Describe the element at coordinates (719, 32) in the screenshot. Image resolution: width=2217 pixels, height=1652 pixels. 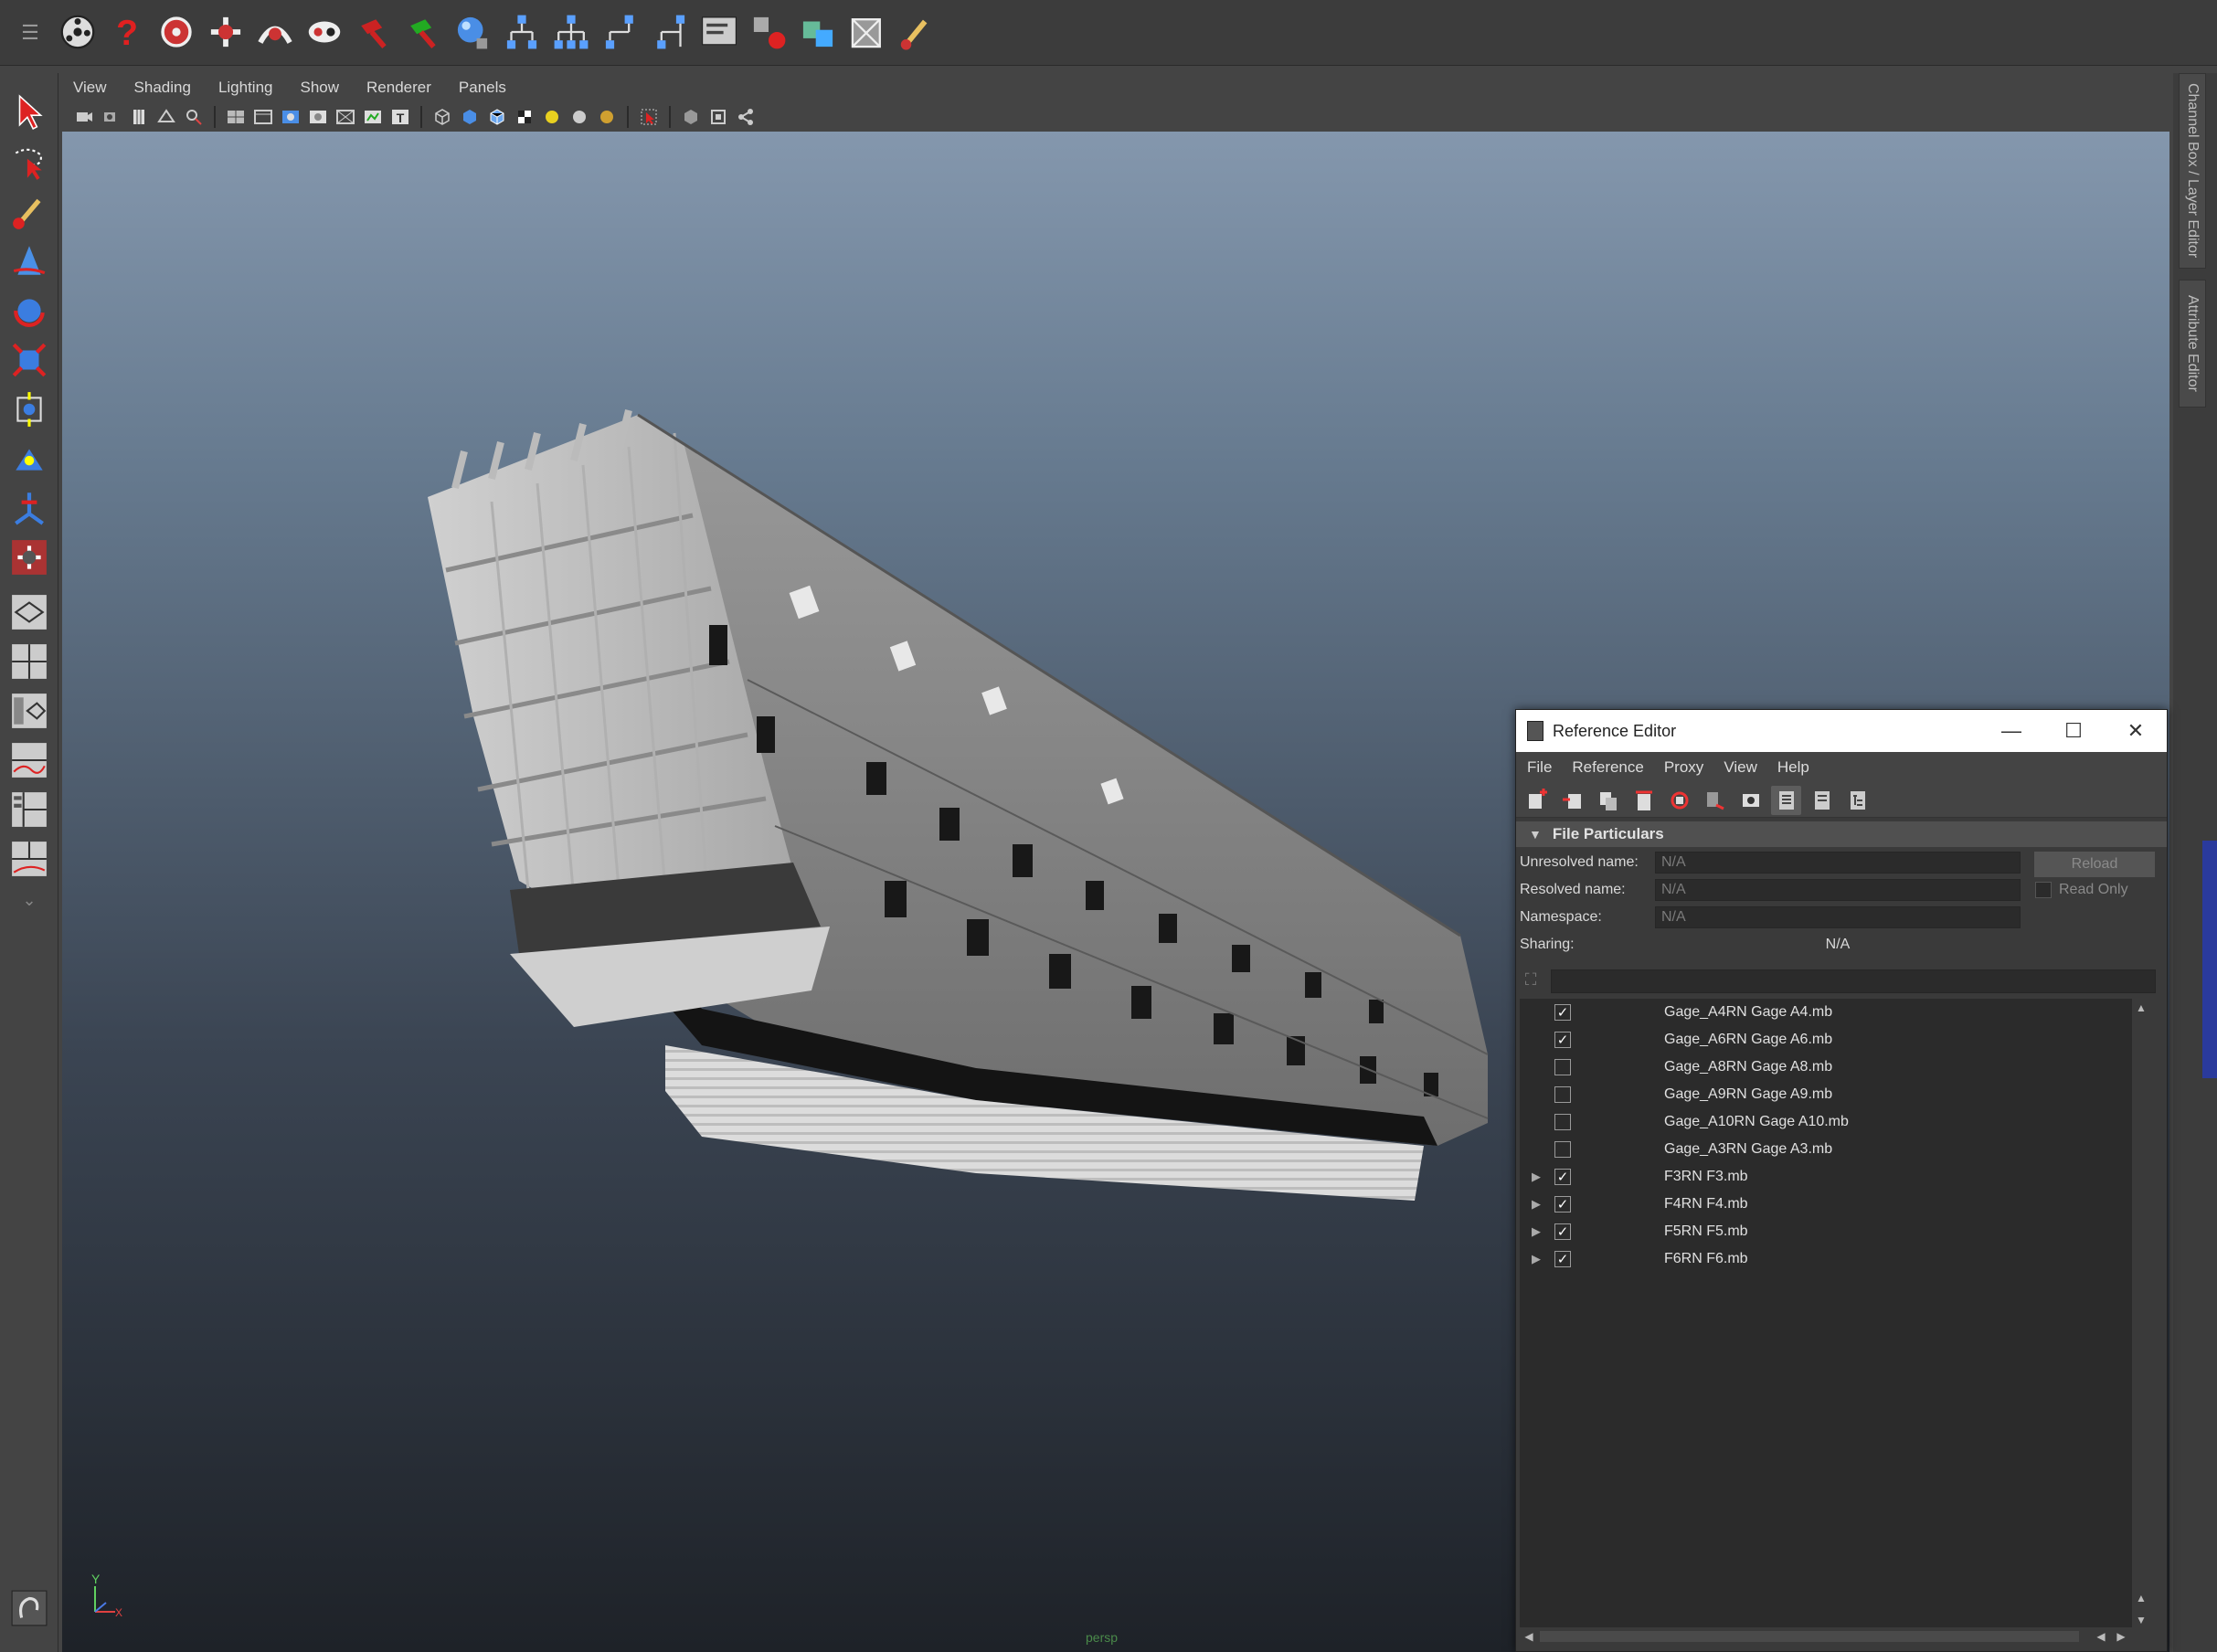
I see `outliner-icon` at that location.